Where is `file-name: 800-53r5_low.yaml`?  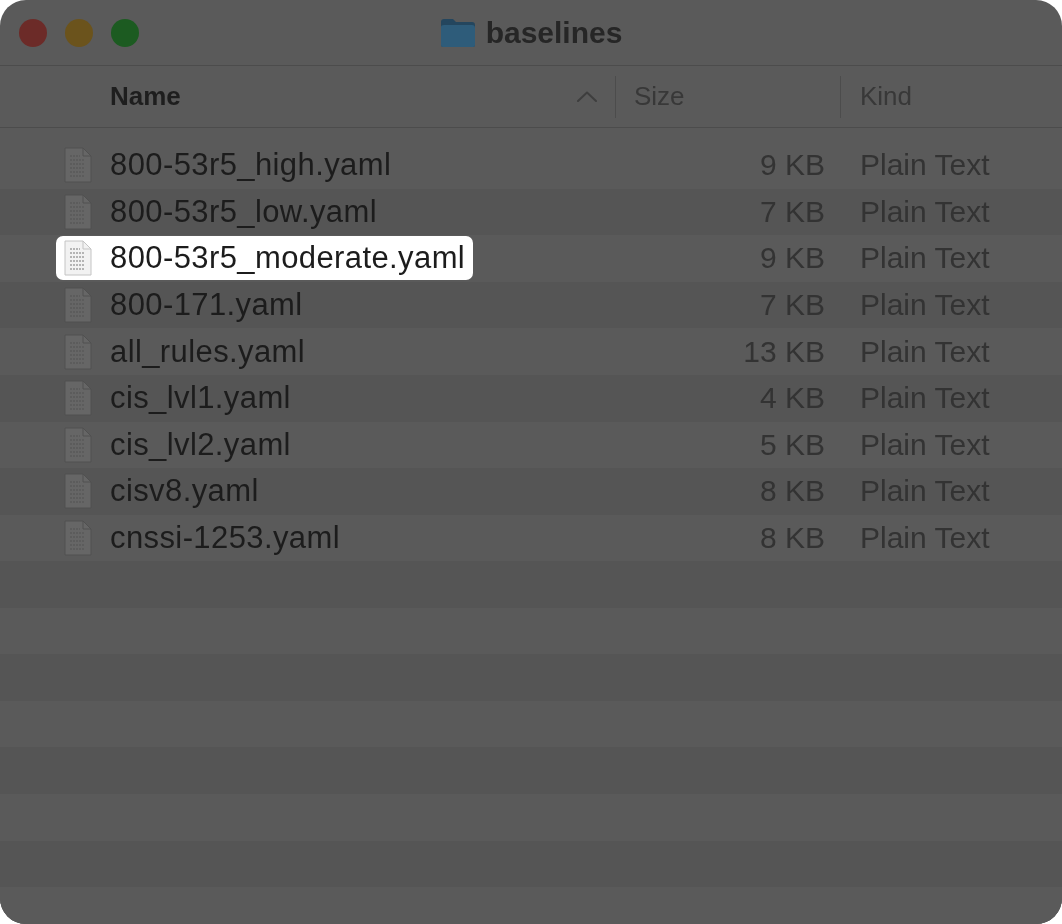 file-name: 800-53r5_low.yaml is located at coordinates (243, 211).